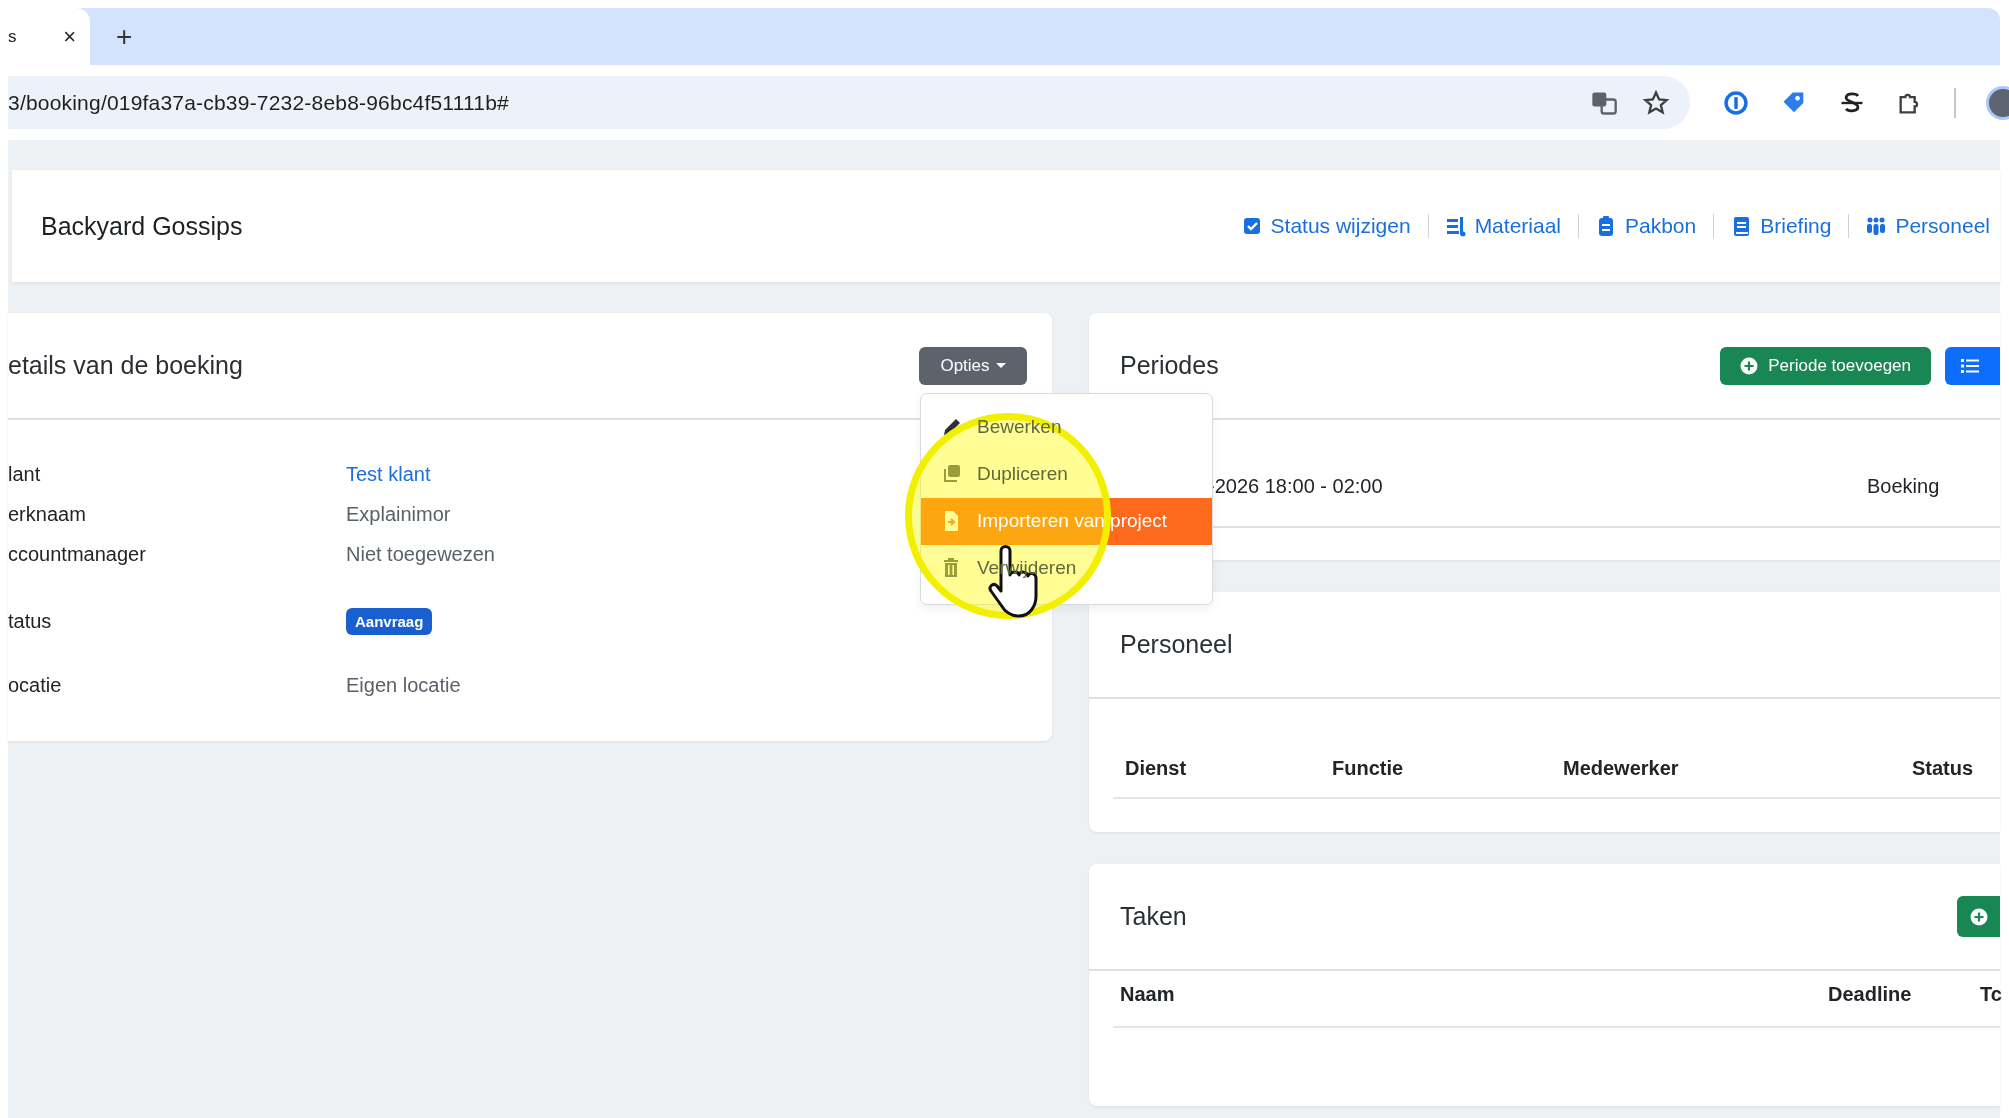  I want to click on add-task-button, so click(1978, 916).